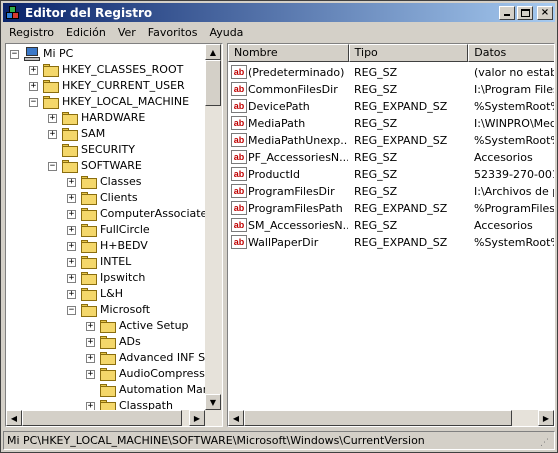 This screenshot has width=558, height=453. I want to click on minimize-button, so click(507, 12).